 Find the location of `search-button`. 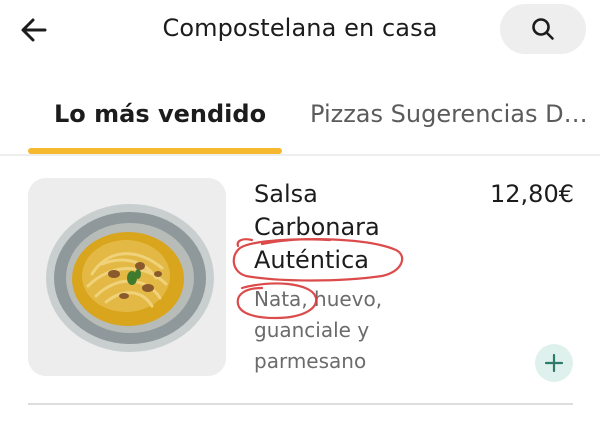

search-button is located at coordinates (543, 29).